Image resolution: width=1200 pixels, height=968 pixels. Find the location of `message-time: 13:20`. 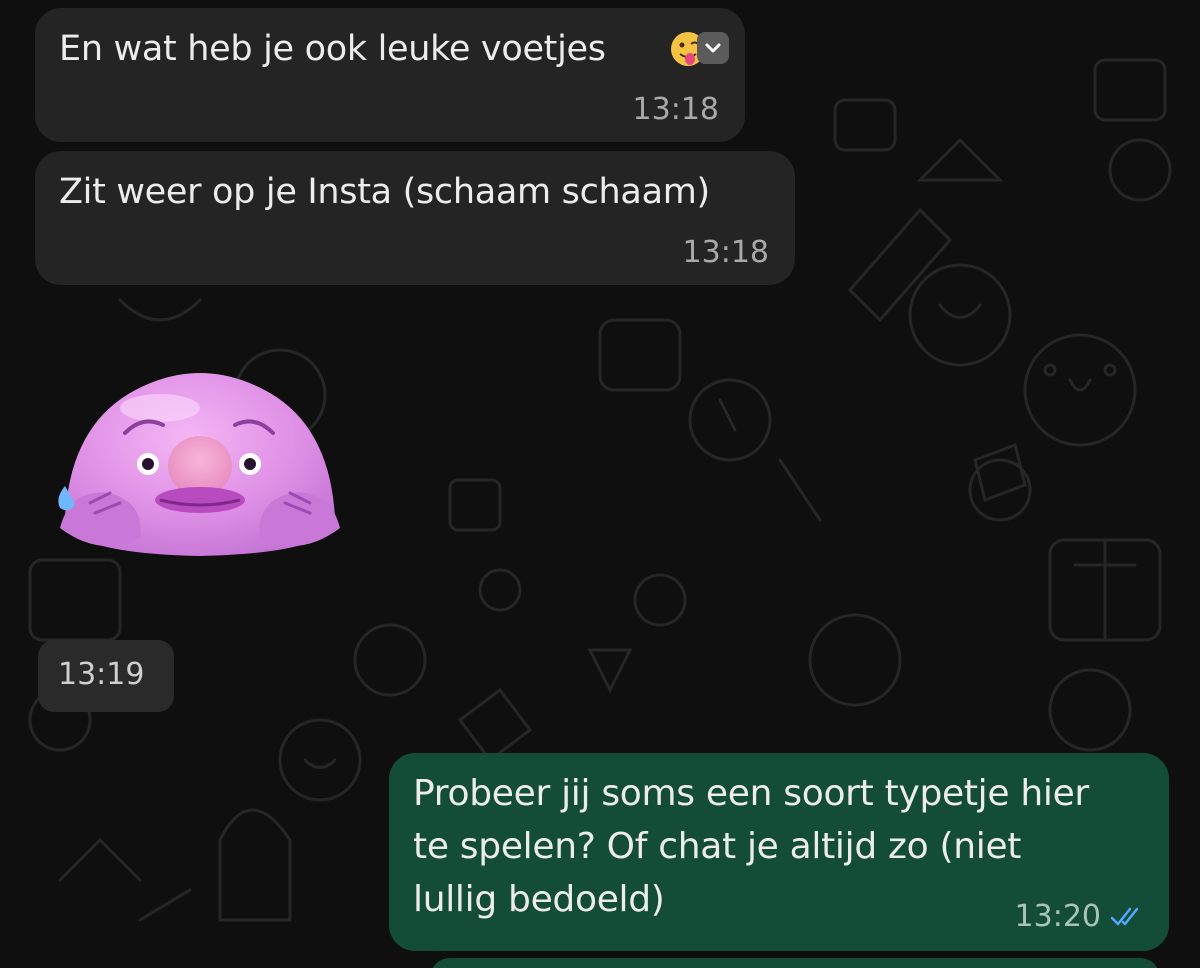

message-time: 13:20 is located at coordinates (1057, 916).